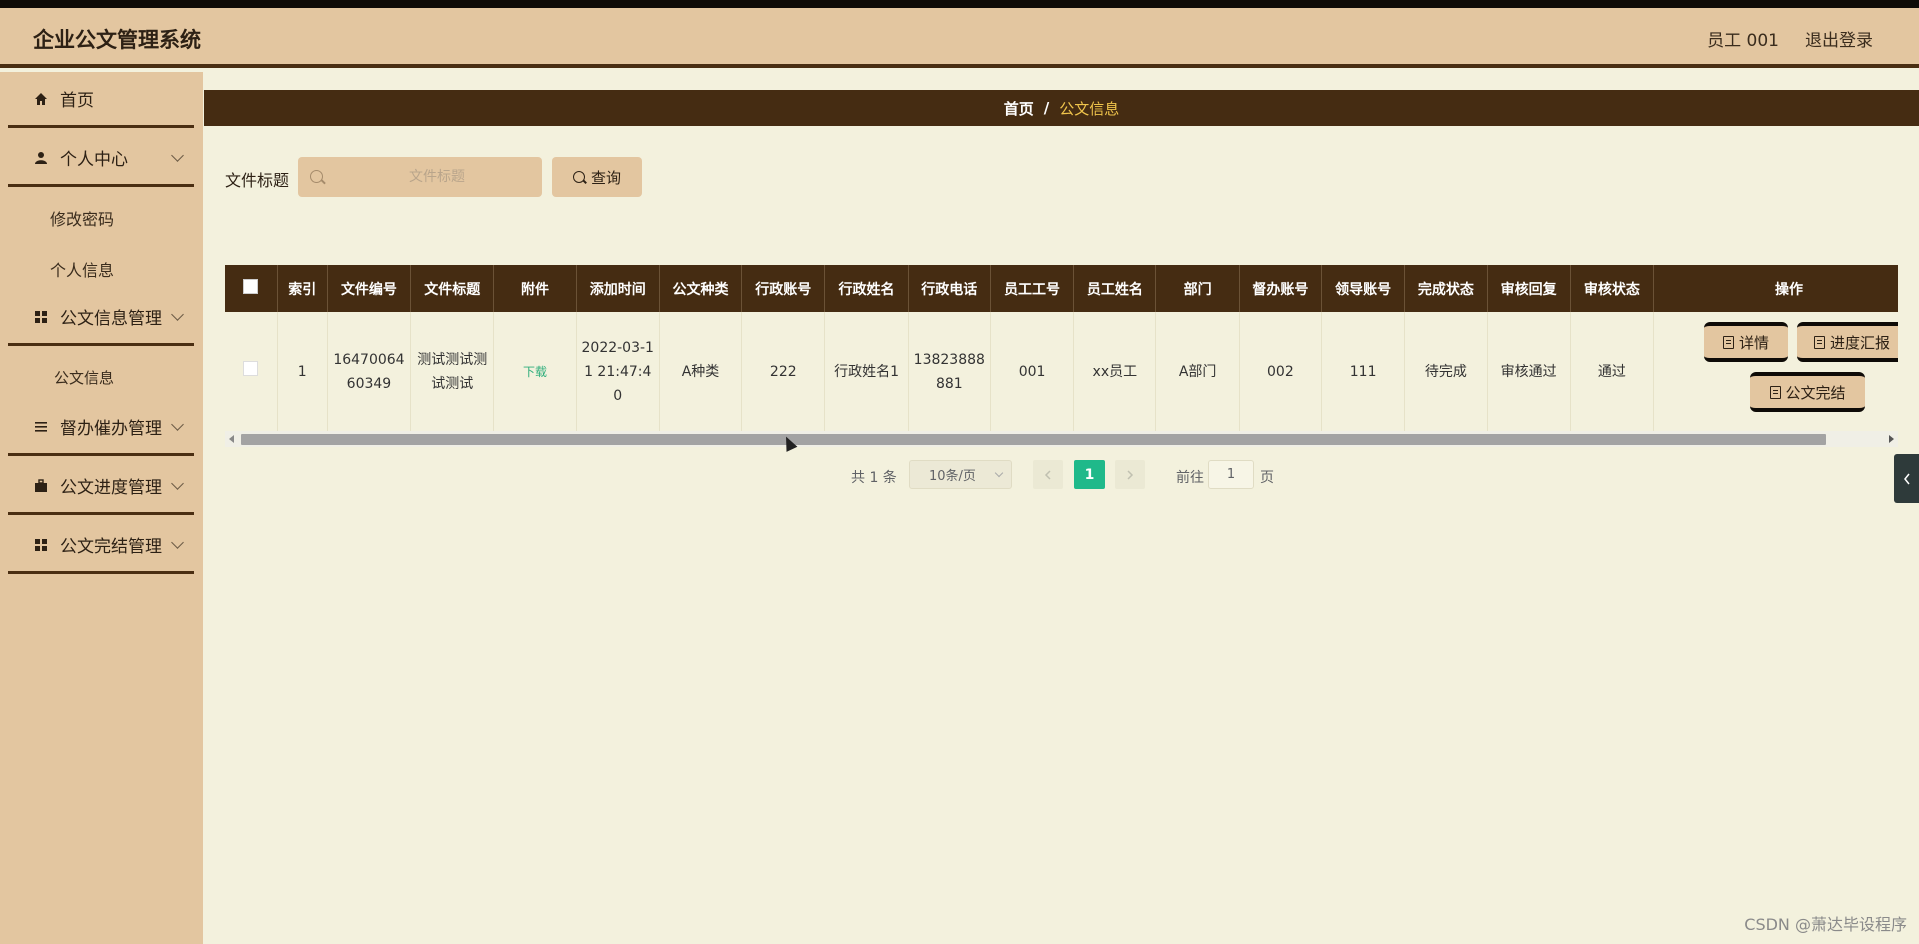  What do you see at coordinates (1033, 439) in the screenshot?
I see `scrollbar-thumb` at bounding box center [1033, 439].